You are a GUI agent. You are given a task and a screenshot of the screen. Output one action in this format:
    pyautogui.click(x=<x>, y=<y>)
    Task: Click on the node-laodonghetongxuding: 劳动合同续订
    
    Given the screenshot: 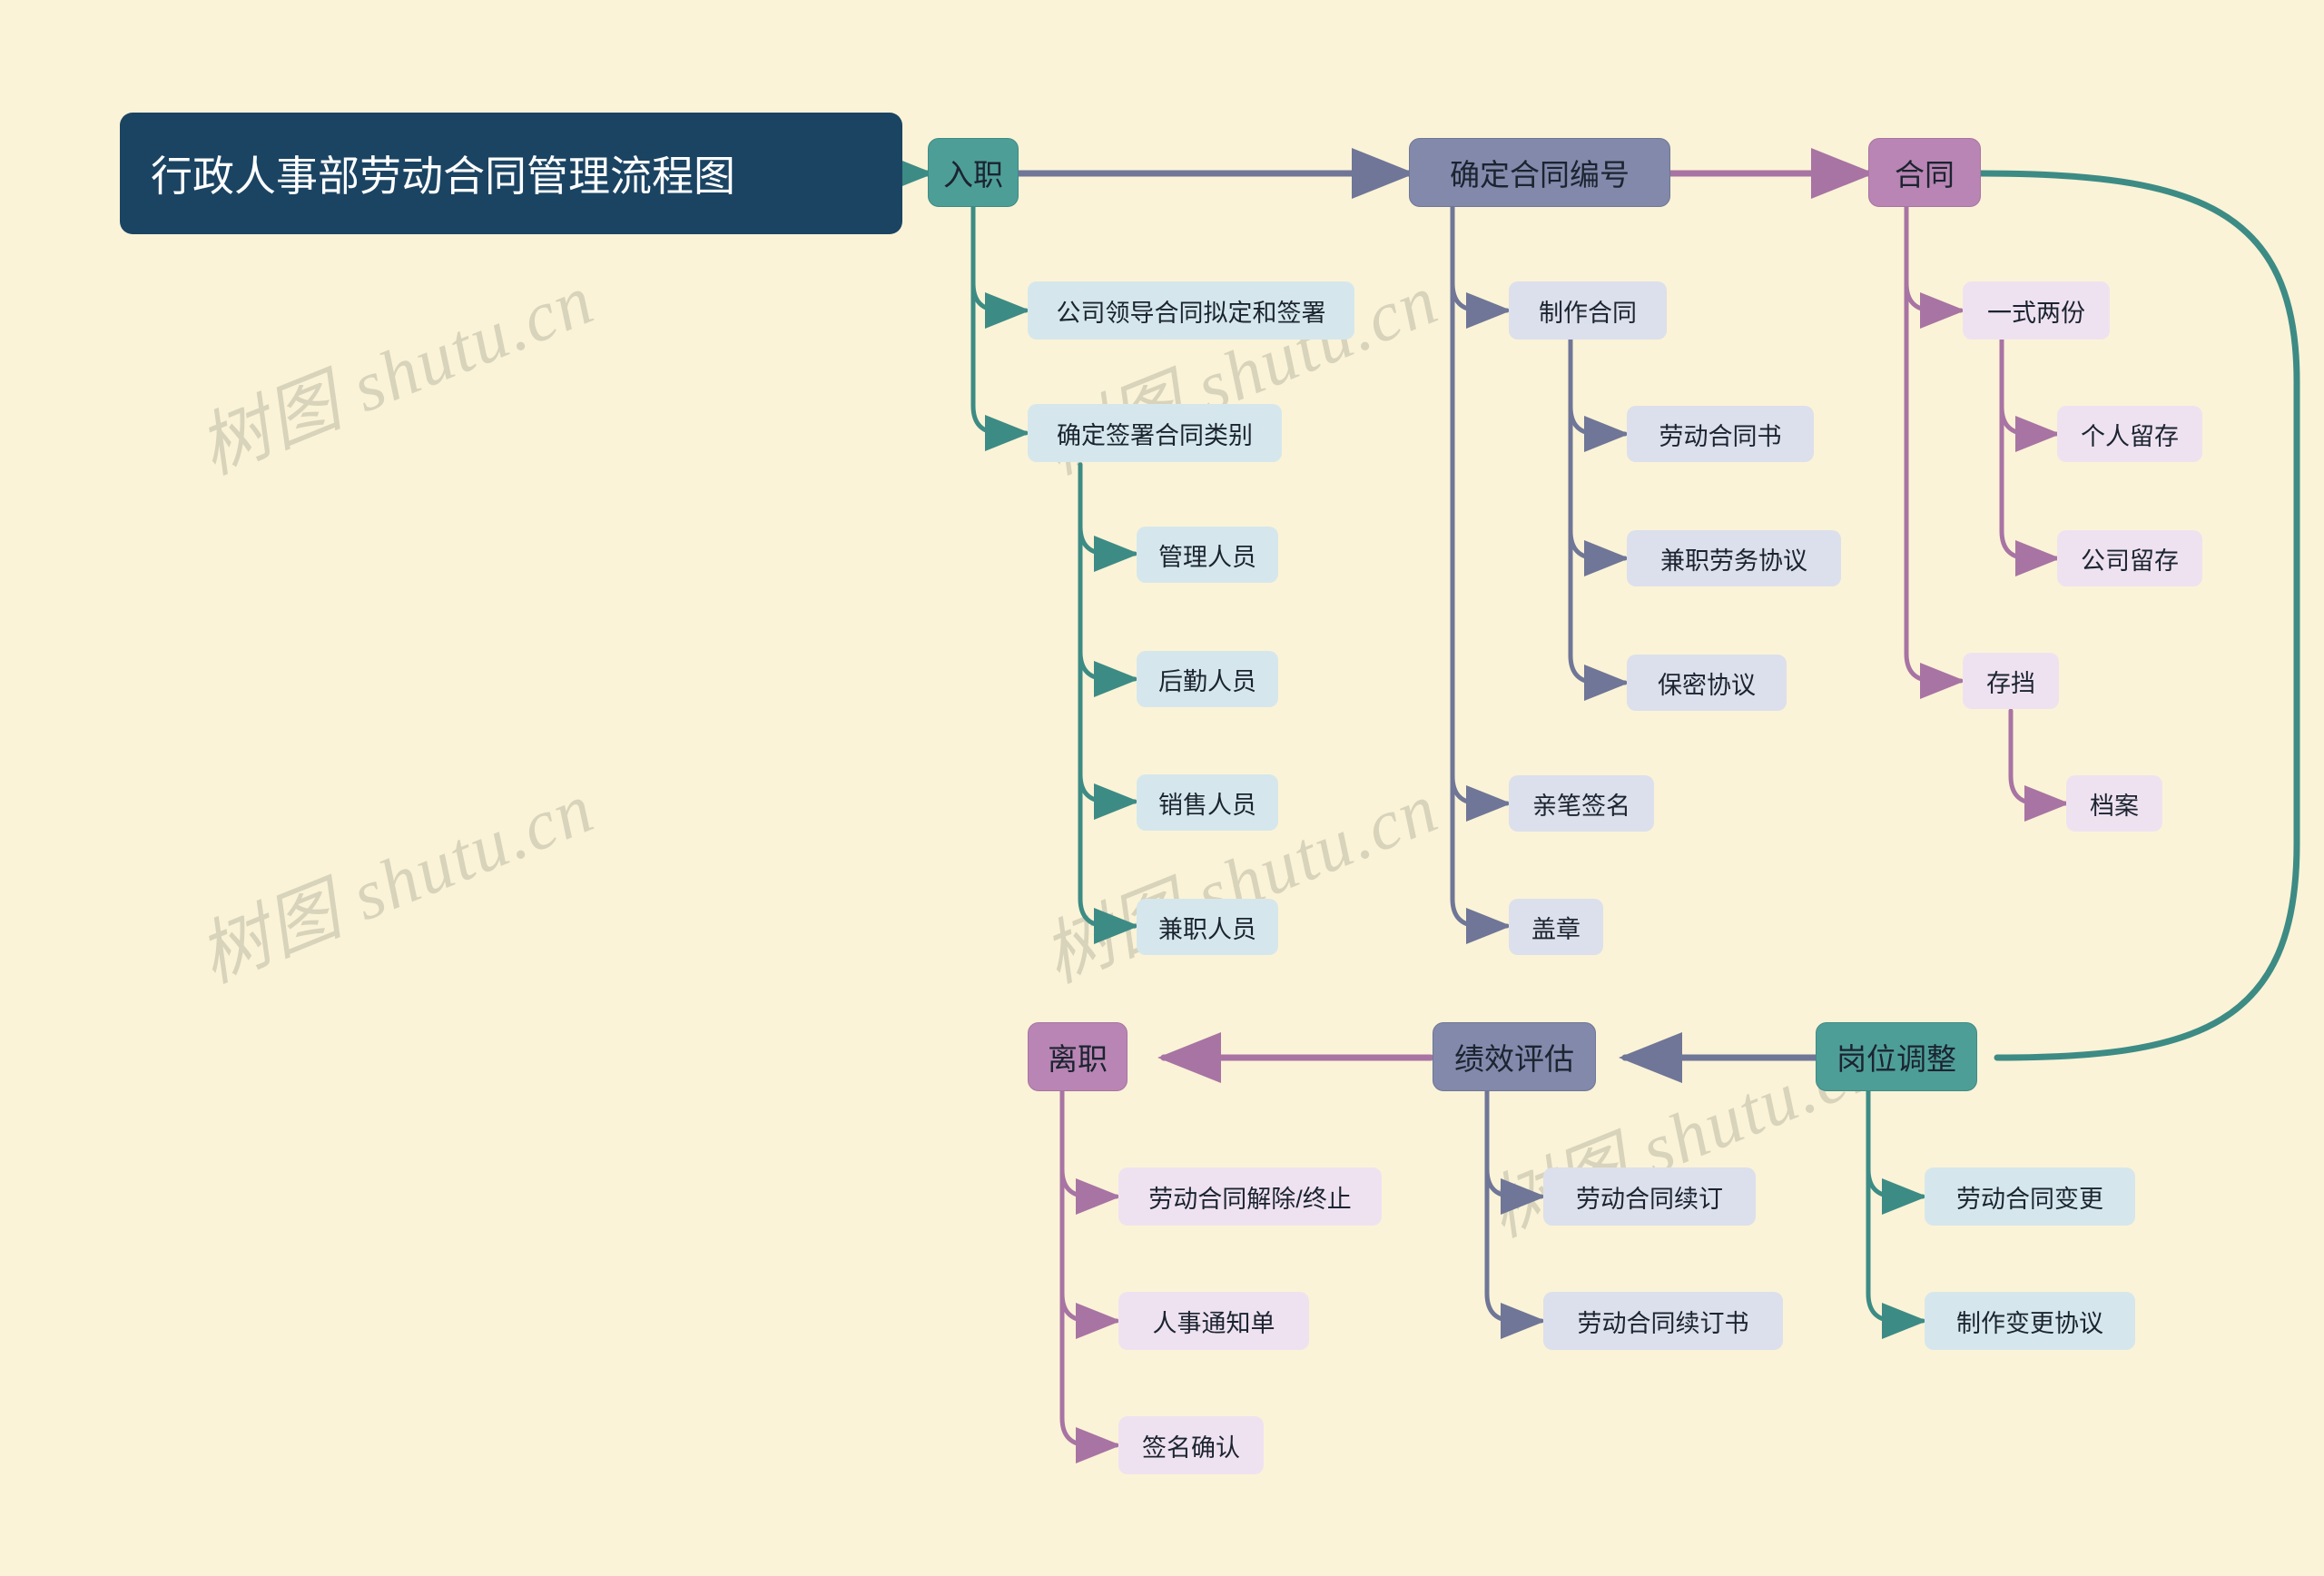 What is the action you would take?
    pyautogui.click(x=1649, y=1196)
    